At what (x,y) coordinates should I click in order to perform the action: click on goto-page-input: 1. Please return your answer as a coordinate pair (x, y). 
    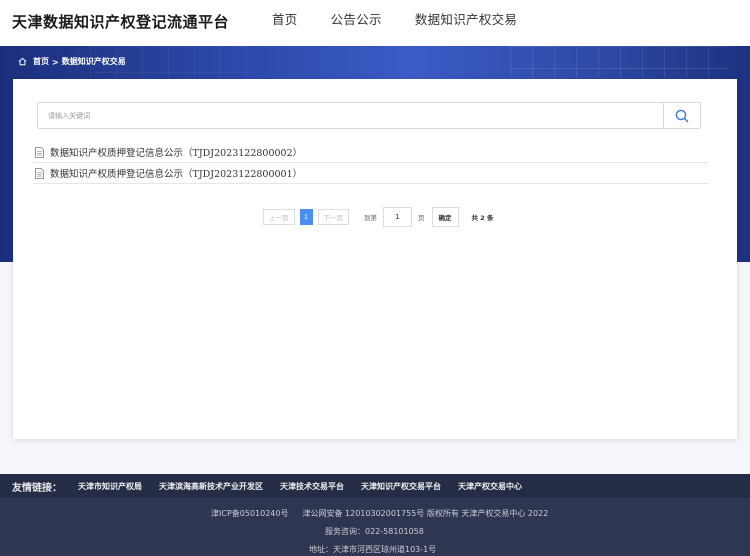
    Looking at the image, I should click on (397, 217).